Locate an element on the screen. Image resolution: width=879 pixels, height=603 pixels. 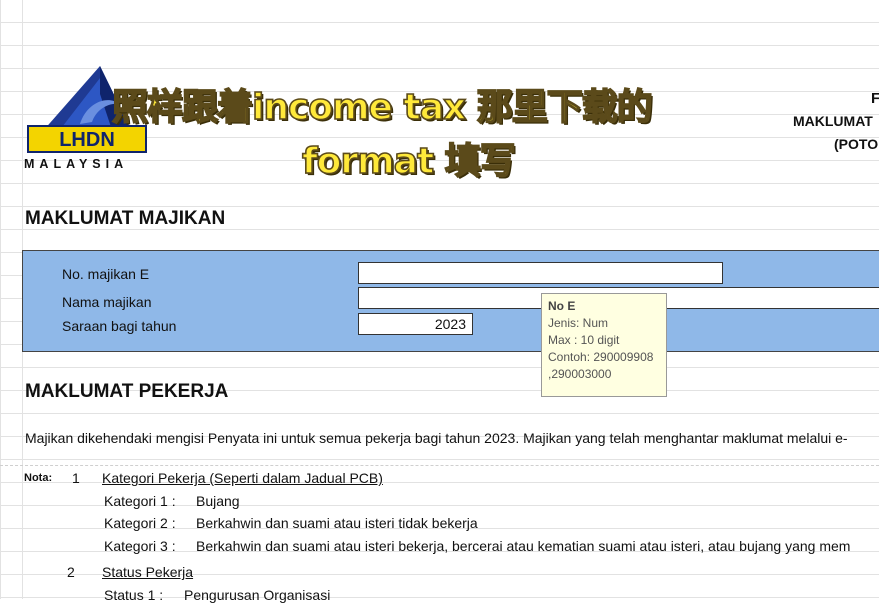
no-majikan-input is located at coordinates (540, 273).